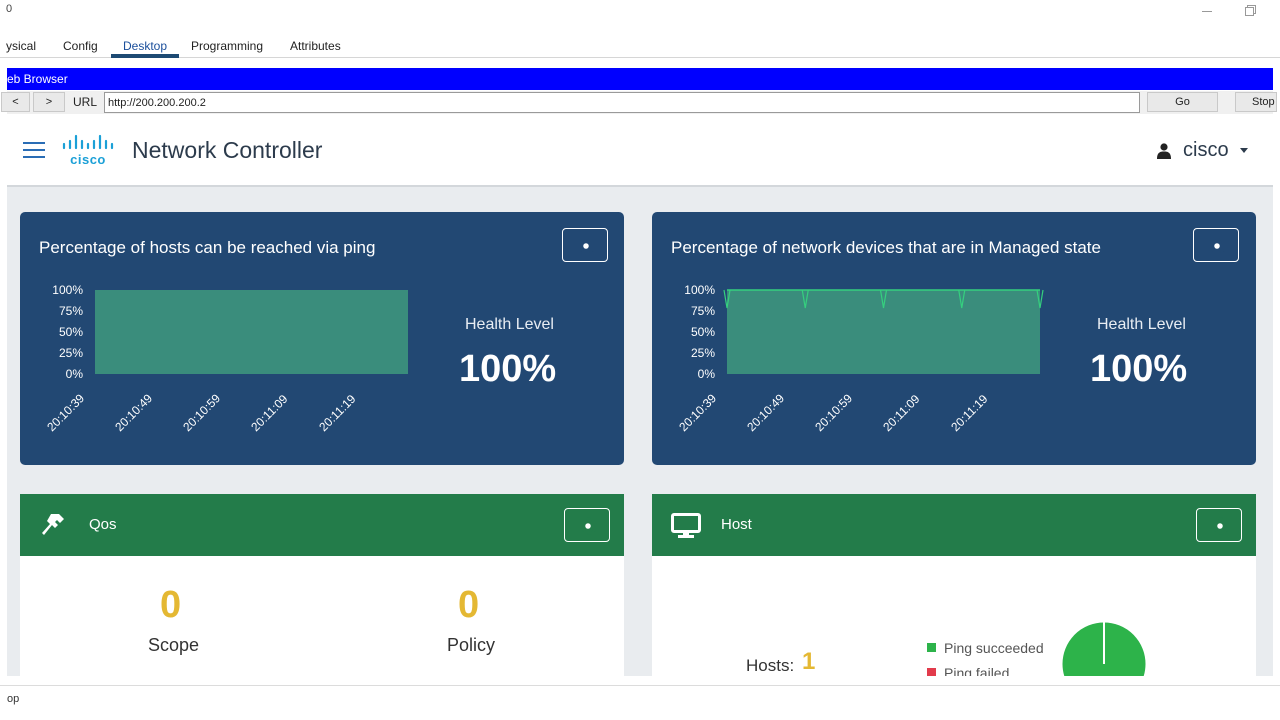  What do you see at coordinates (622, 102) in the screenshot?
I see `url-input` at bounding box center [622, 102].